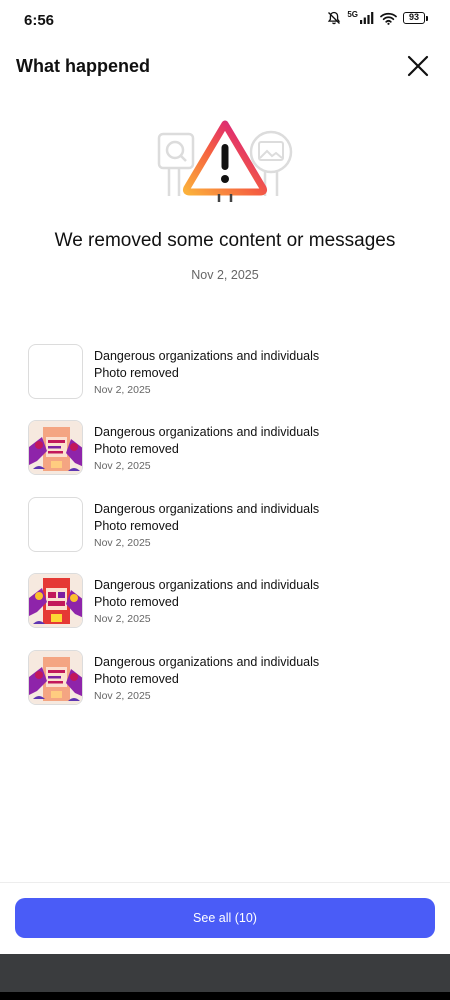  Describe the element at coordinates (352, 14) in the screenshot. I see `network-label: 5G` at that location.